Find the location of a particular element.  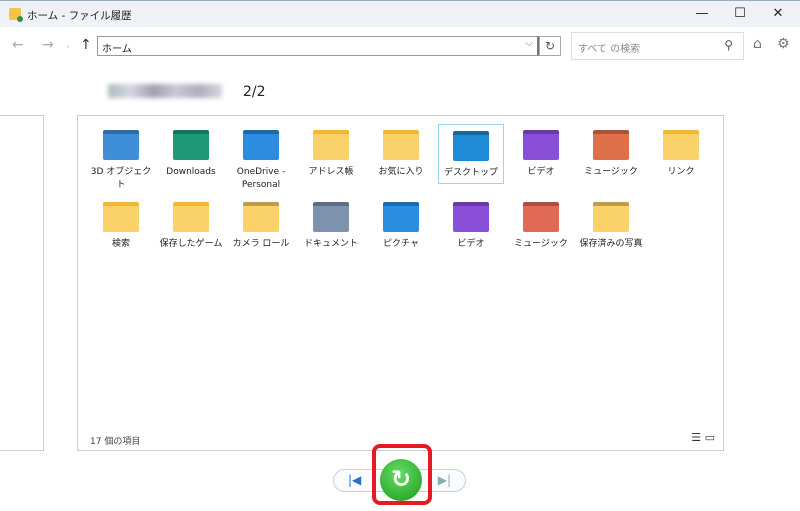

videos-library-icon is located at coordinates (471, 217).